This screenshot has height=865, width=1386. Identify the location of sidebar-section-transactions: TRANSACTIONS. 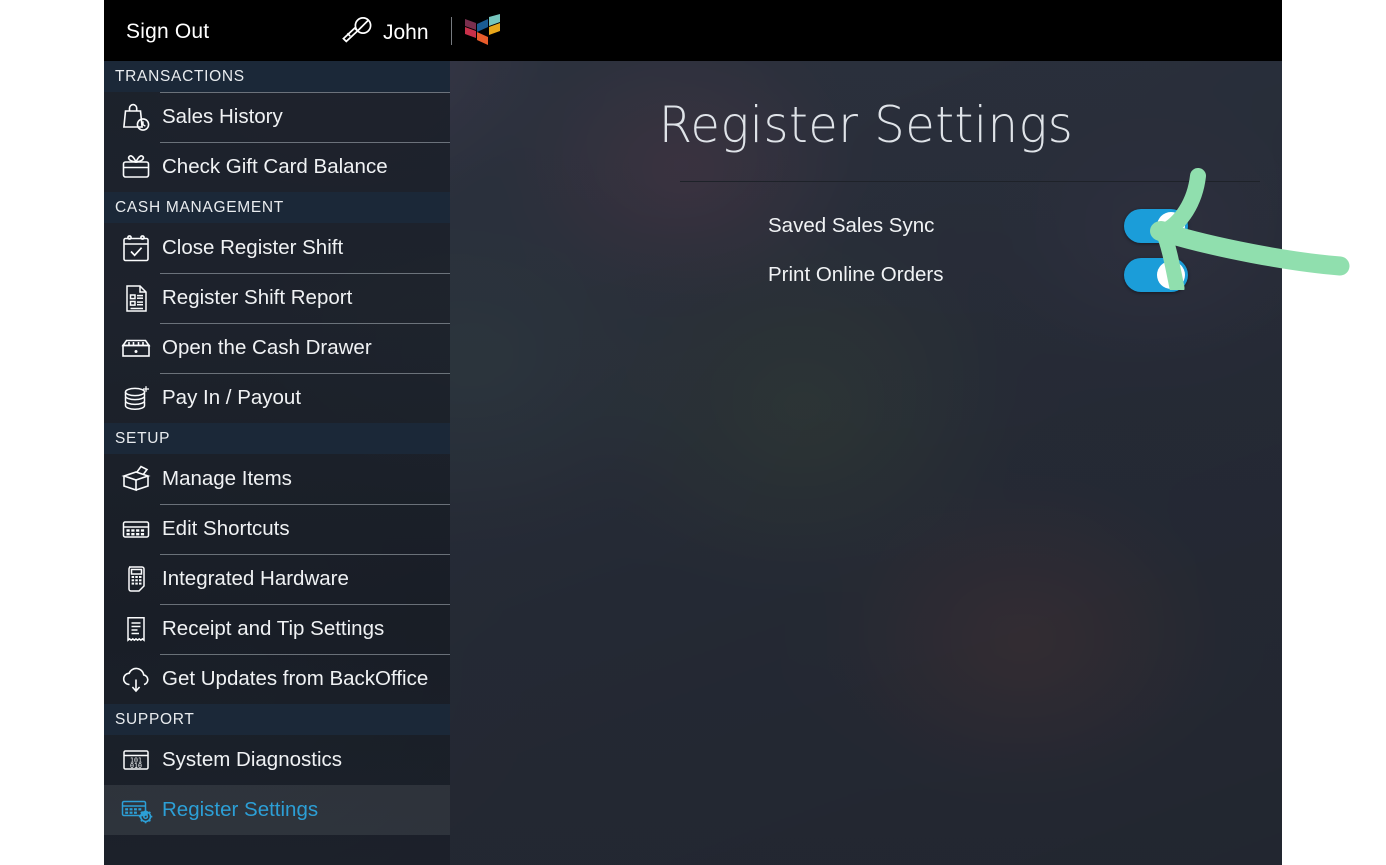
(277, 76).